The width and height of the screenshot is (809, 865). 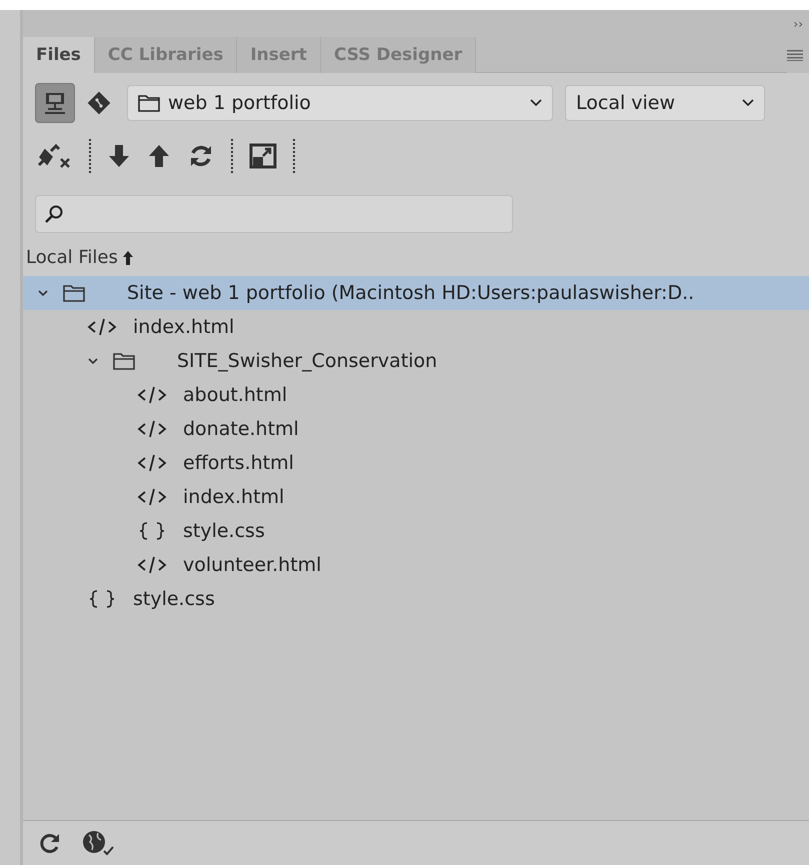 I want to click on site-name: web 1 portfolio, so click(x=240, y=103).